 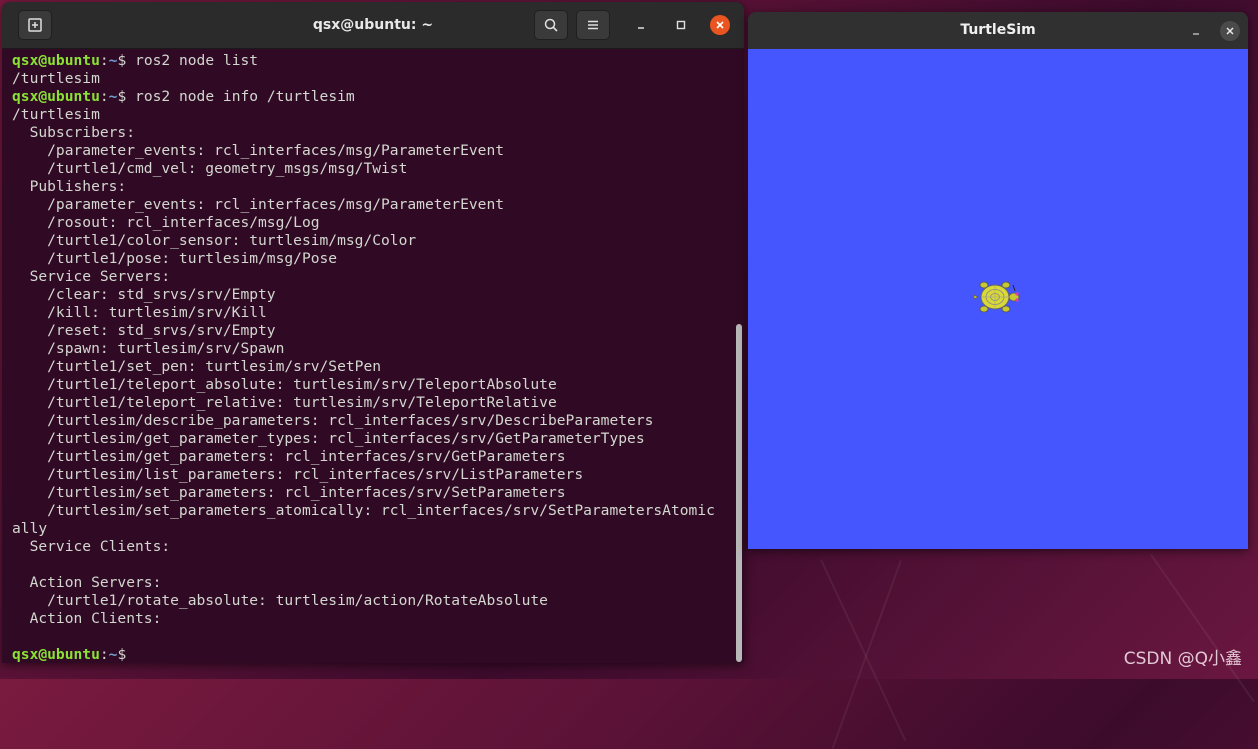 I want to click on close-button, so click(x=720, y=25).